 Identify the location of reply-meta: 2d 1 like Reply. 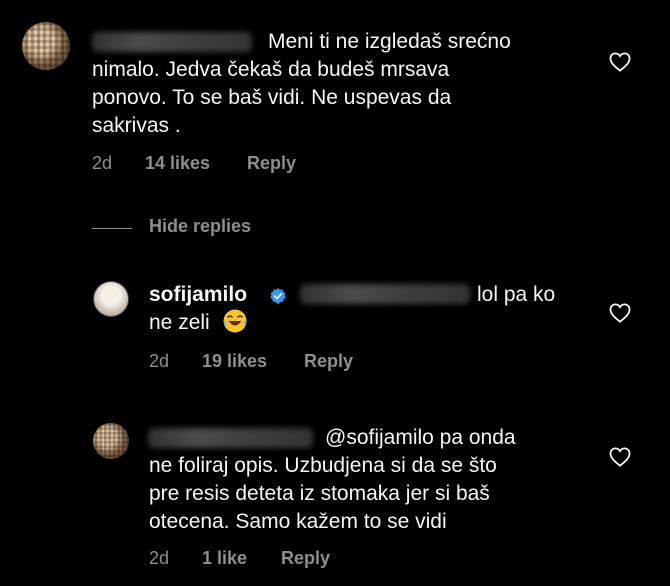
(299, 558).